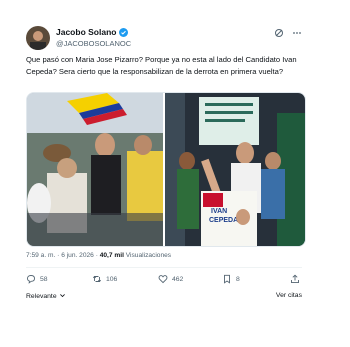  Describe the element at coordinates (164, 267) in the screenshot. I see `divider` at that location.